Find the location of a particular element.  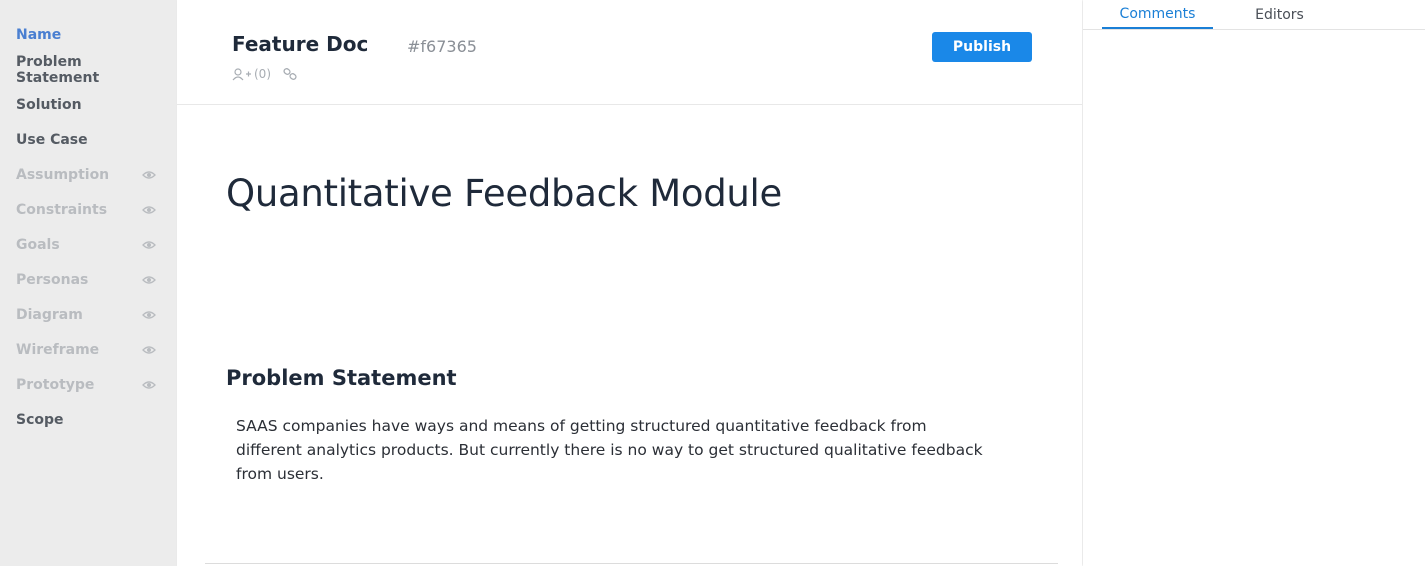

sidebar-item-wireframe: Wireframe is located at coordinates (91, 350).